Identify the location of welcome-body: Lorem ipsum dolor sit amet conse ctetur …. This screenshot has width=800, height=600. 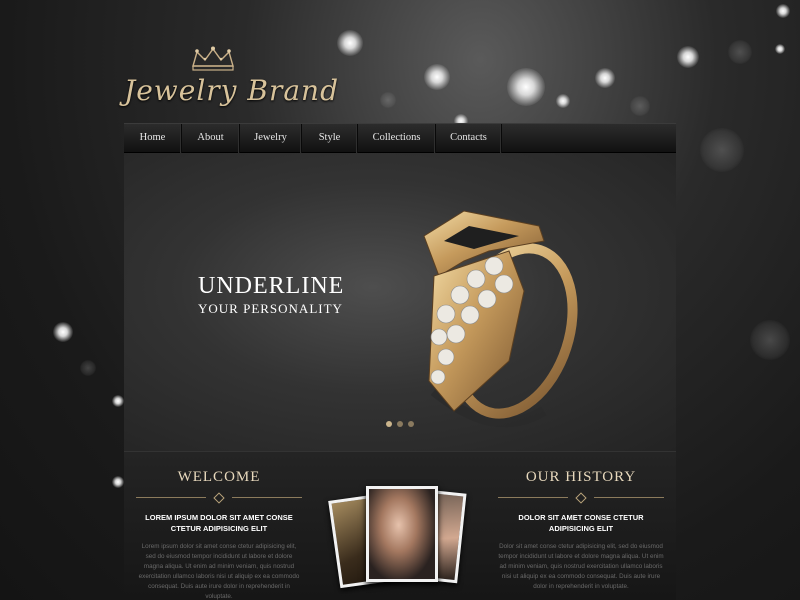
(219, 571).